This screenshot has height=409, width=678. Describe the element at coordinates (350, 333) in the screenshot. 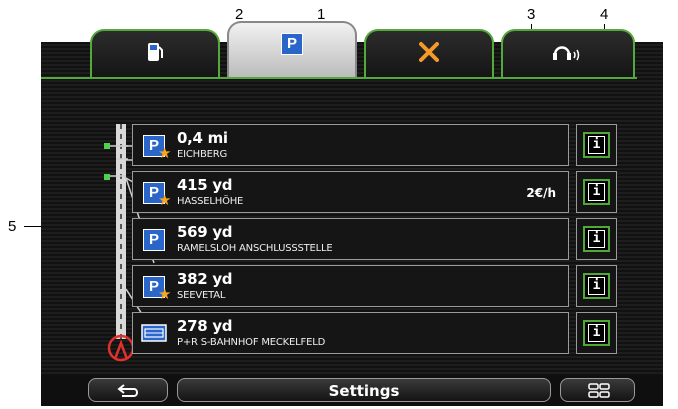

I see `list-item: 278 yd P+R S-BAHNHOF MECKELFELD` at that location.